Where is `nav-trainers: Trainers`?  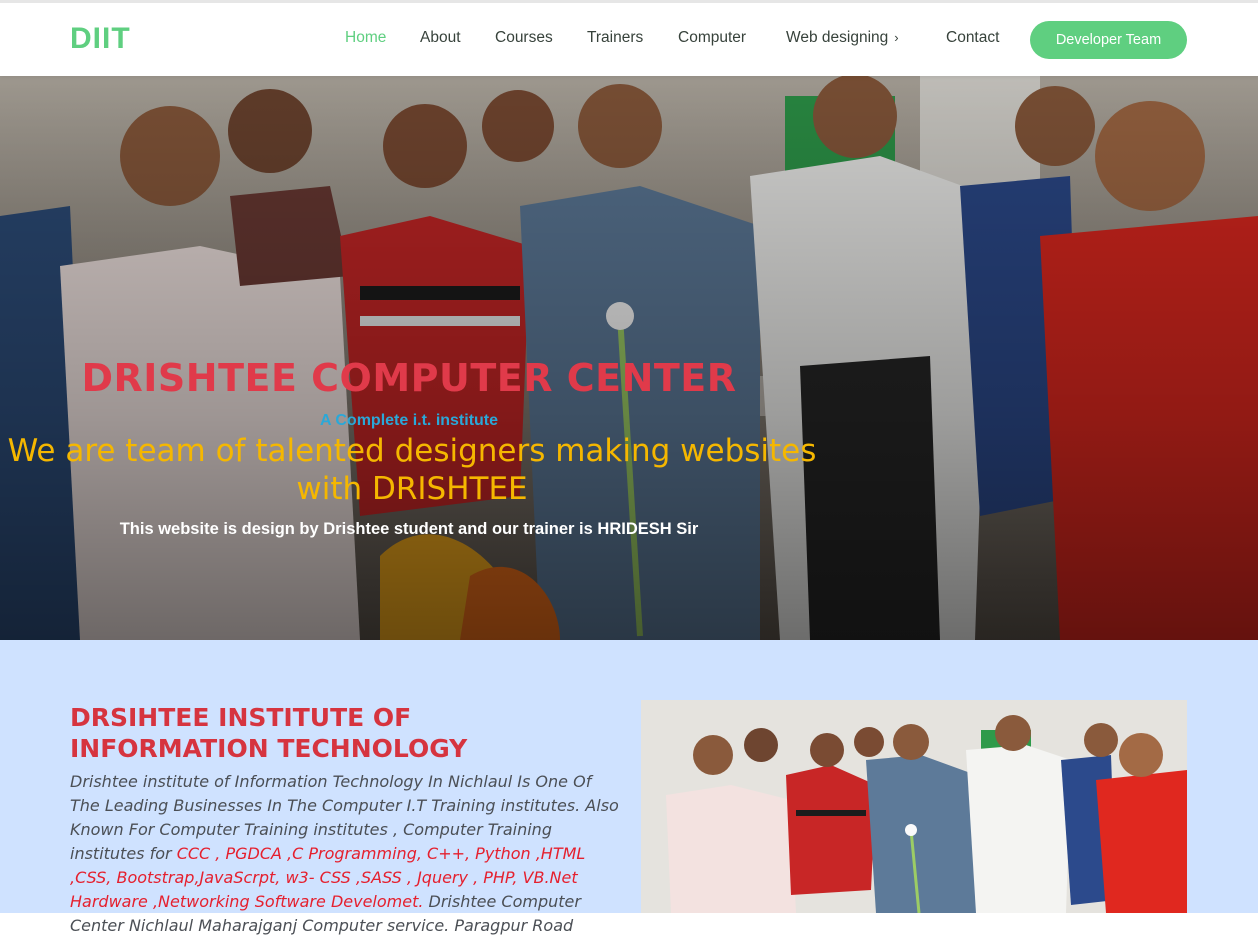
nav-trainers: Trainers is located at coordinates (615, 38).